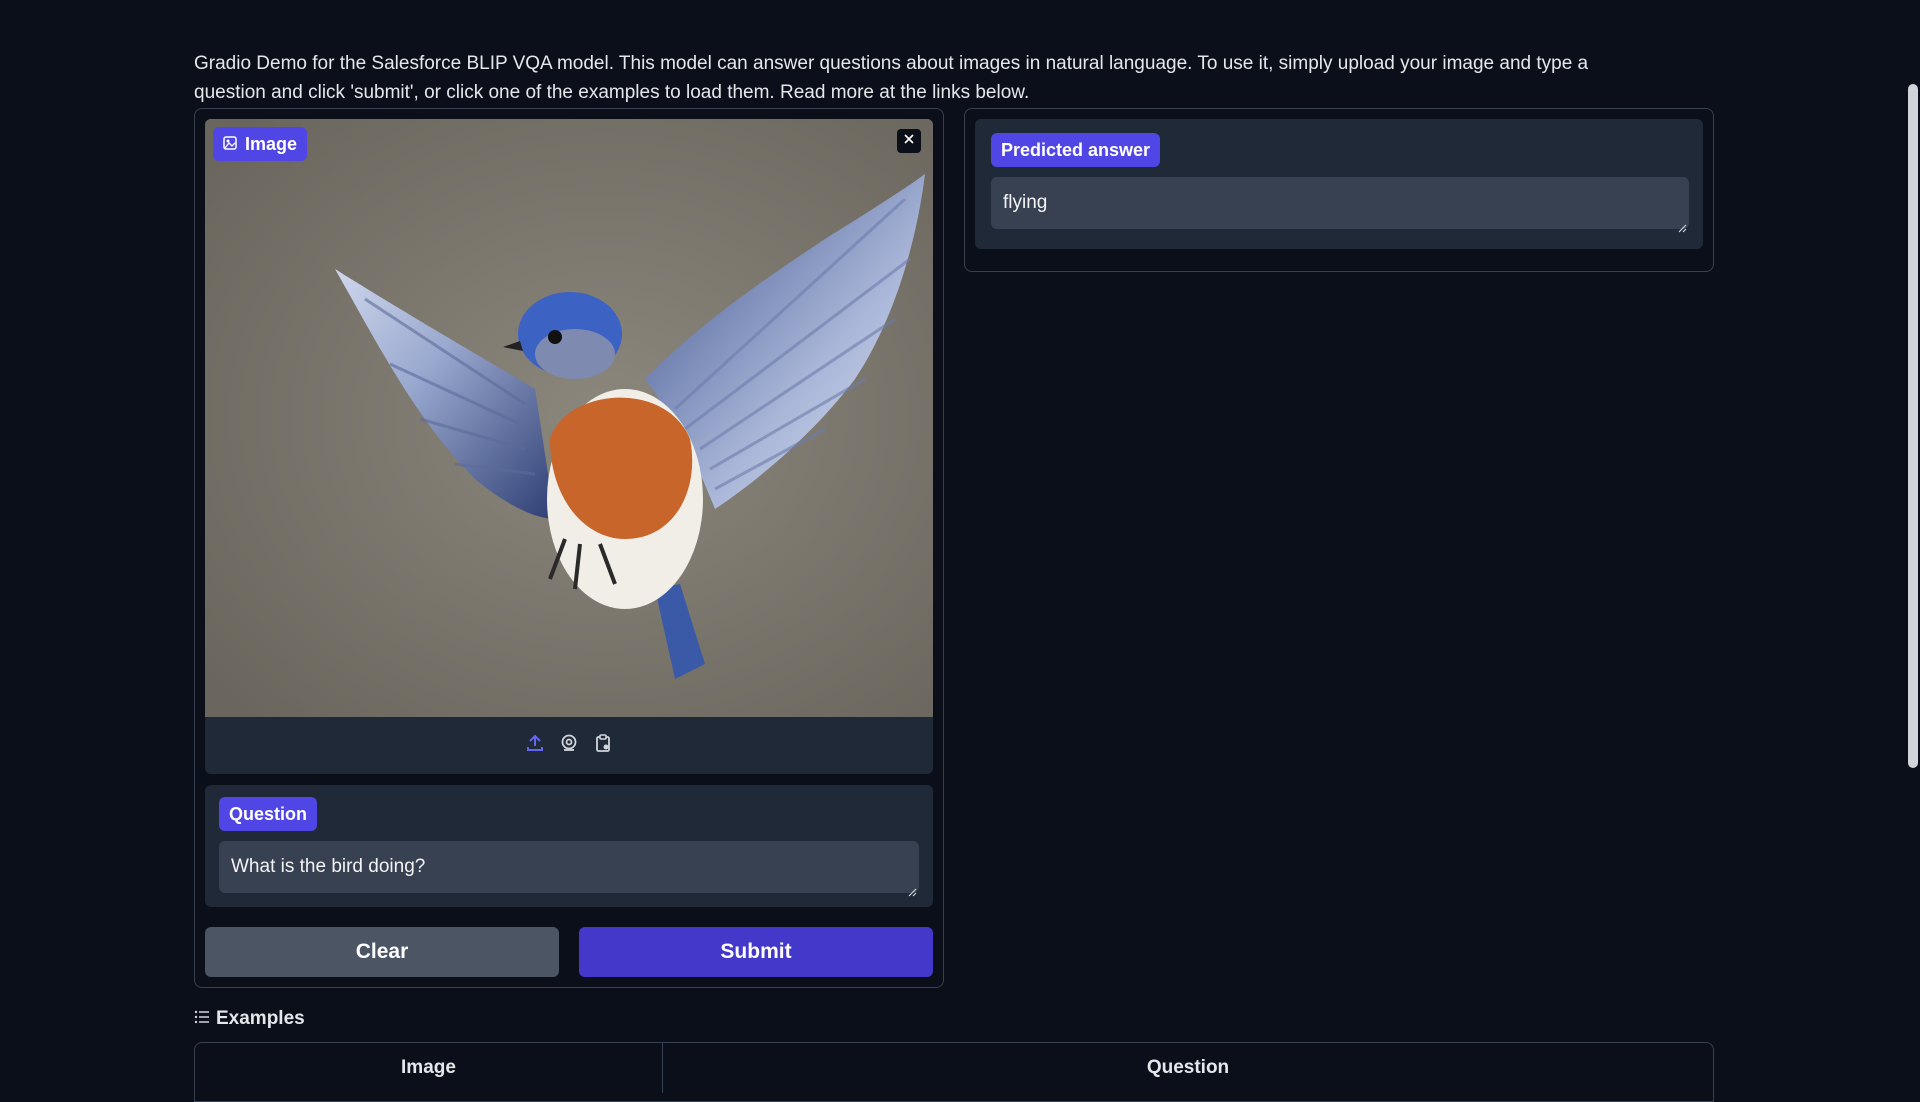 The height and width of the screenshot is (1102, 1920). I want to click on webcam-button, so click(569, 746).